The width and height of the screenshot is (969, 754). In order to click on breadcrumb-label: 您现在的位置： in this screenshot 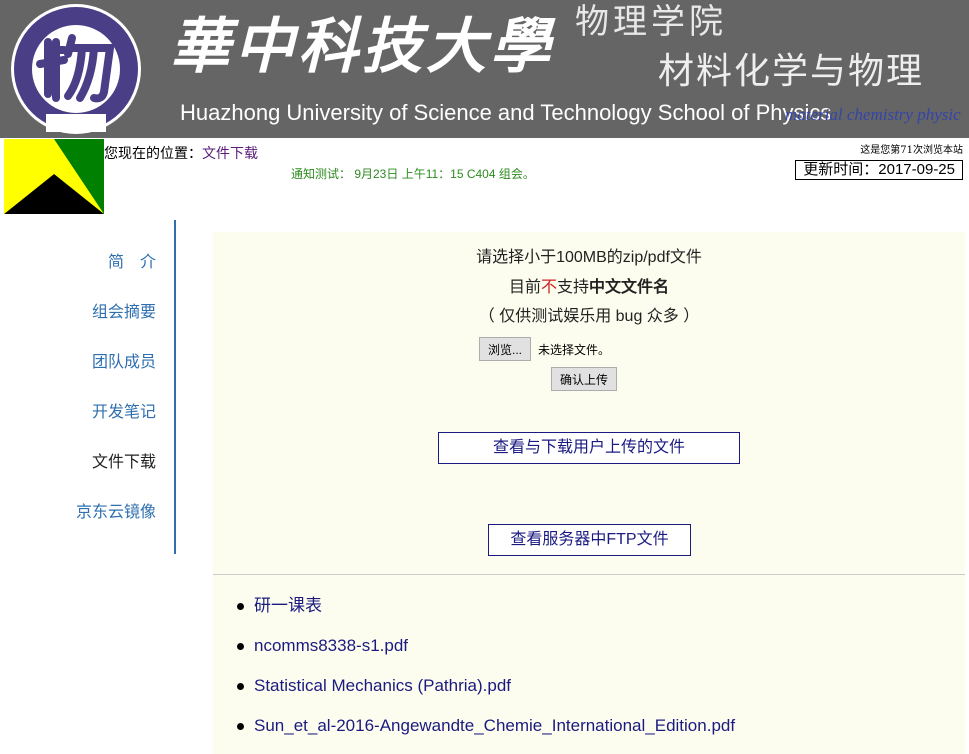, I will do `click(153, 153)`.